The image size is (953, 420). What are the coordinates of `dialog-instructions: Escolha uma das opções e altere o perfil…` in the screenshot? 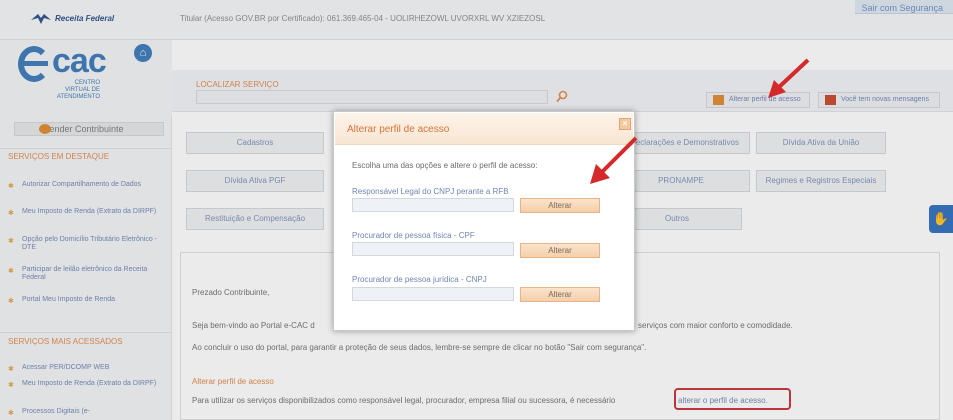 It's located at (445, 165).